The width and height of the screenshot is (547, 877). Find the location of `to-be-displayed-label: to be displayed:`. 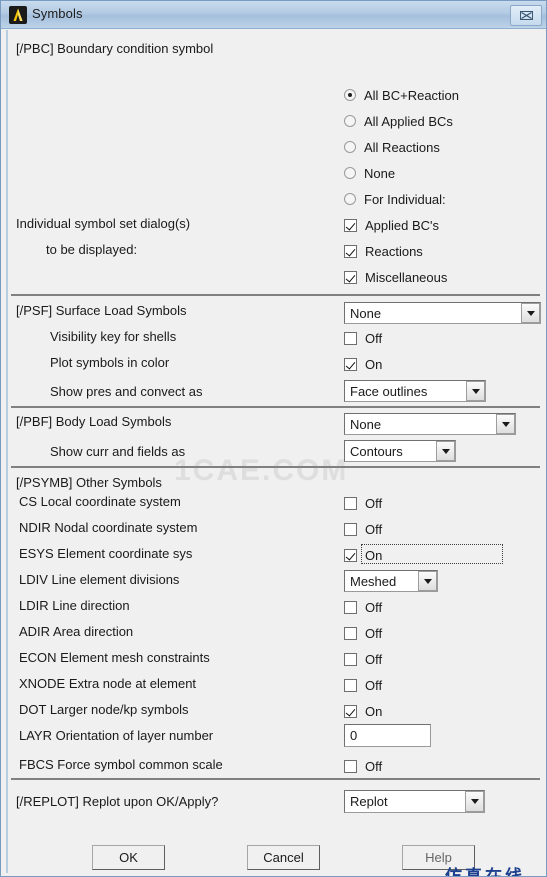

to-be-displayed-label: to be displayed: is located at coordinates (92, 249).